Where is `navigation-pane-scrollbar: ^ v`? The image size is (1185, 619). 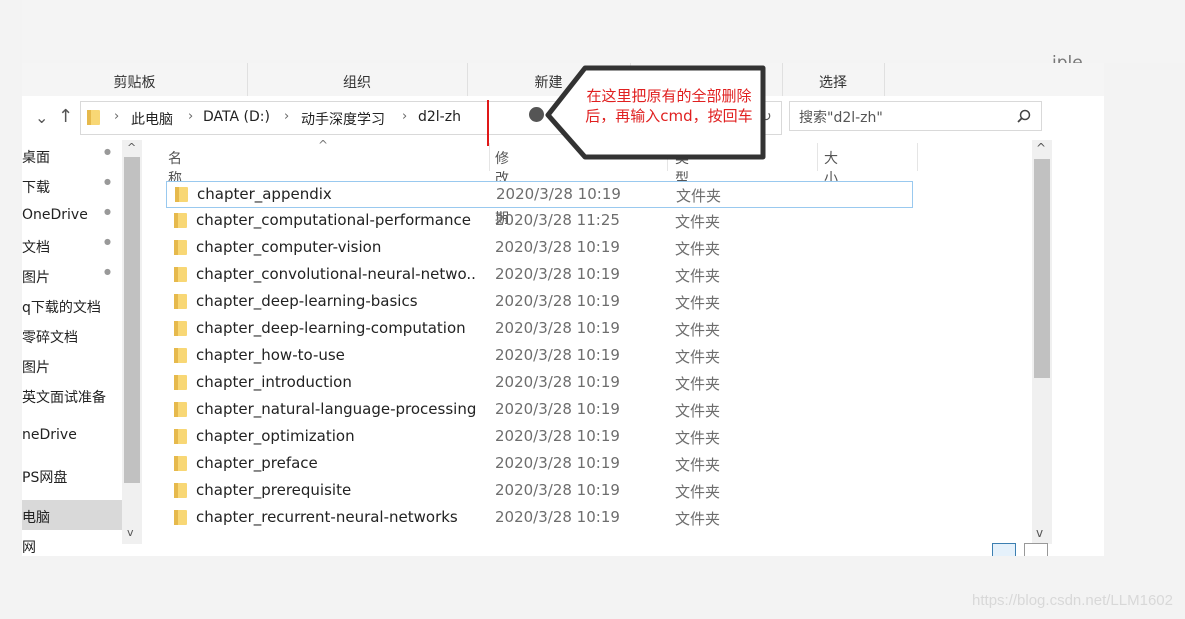 navigation-pane-scrollbar: ^ v is located at coordinates (132, 342).